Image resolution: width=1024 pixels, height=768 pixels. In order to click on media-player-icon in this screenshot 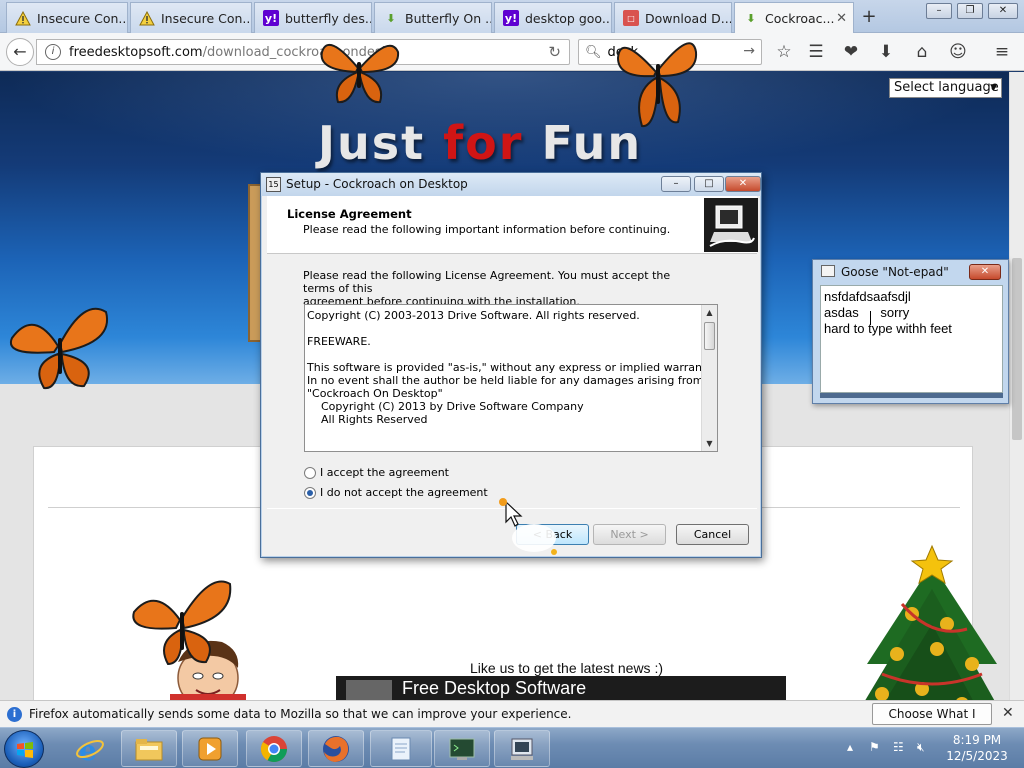, I will do `click(210, 748)`.